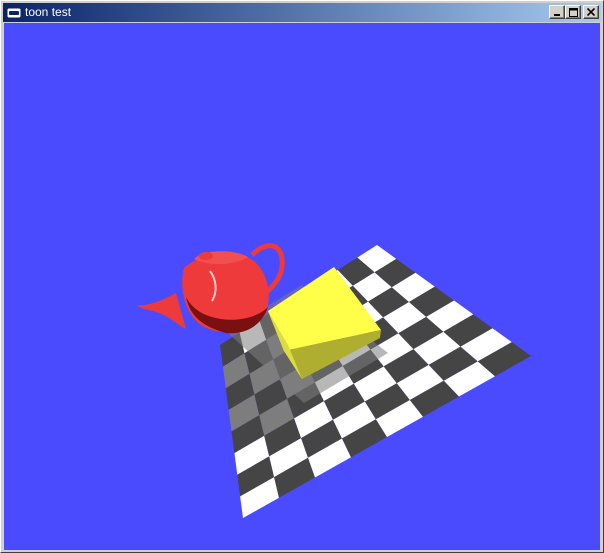 This screenshot has width=604, height=553. I want to click on title-bar: toon test, so click(302, 12).